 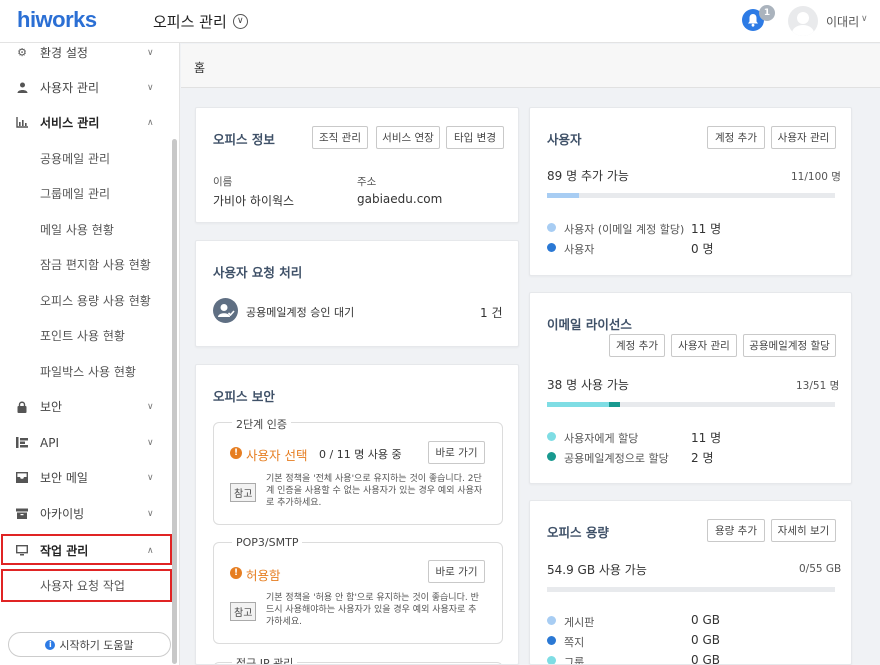 I want to click on sidebar-subitem-points: 포인트 사용 현황, so click(x=87, y=335).